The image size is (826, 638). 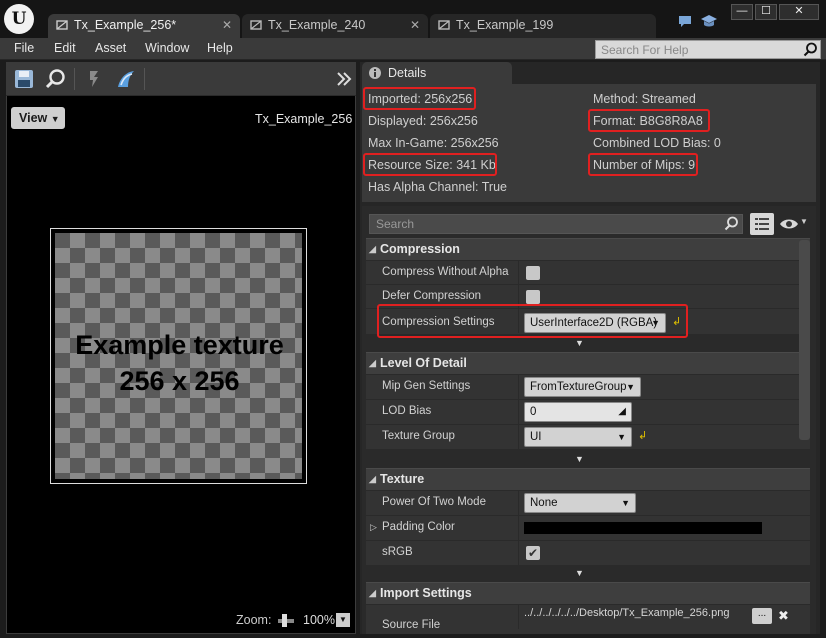 What do you see at coordinates (445, 272) in the screenshot?
I see `property-label: Compress Without Alpha` at bounding box center [445, 272].